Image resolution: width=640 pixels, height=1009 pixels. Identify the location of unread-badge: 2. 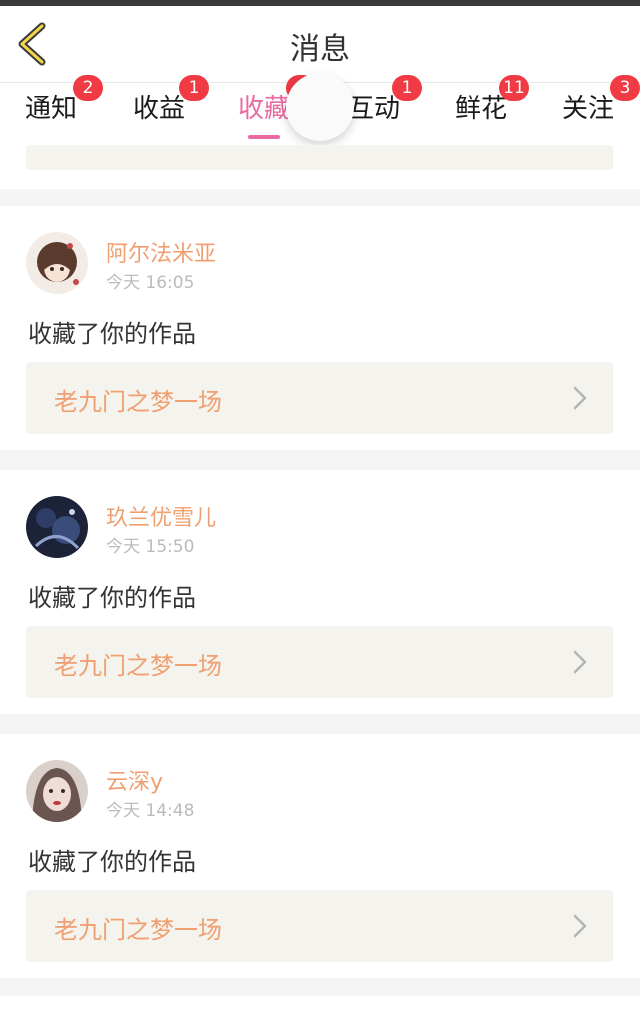
(88, 88).